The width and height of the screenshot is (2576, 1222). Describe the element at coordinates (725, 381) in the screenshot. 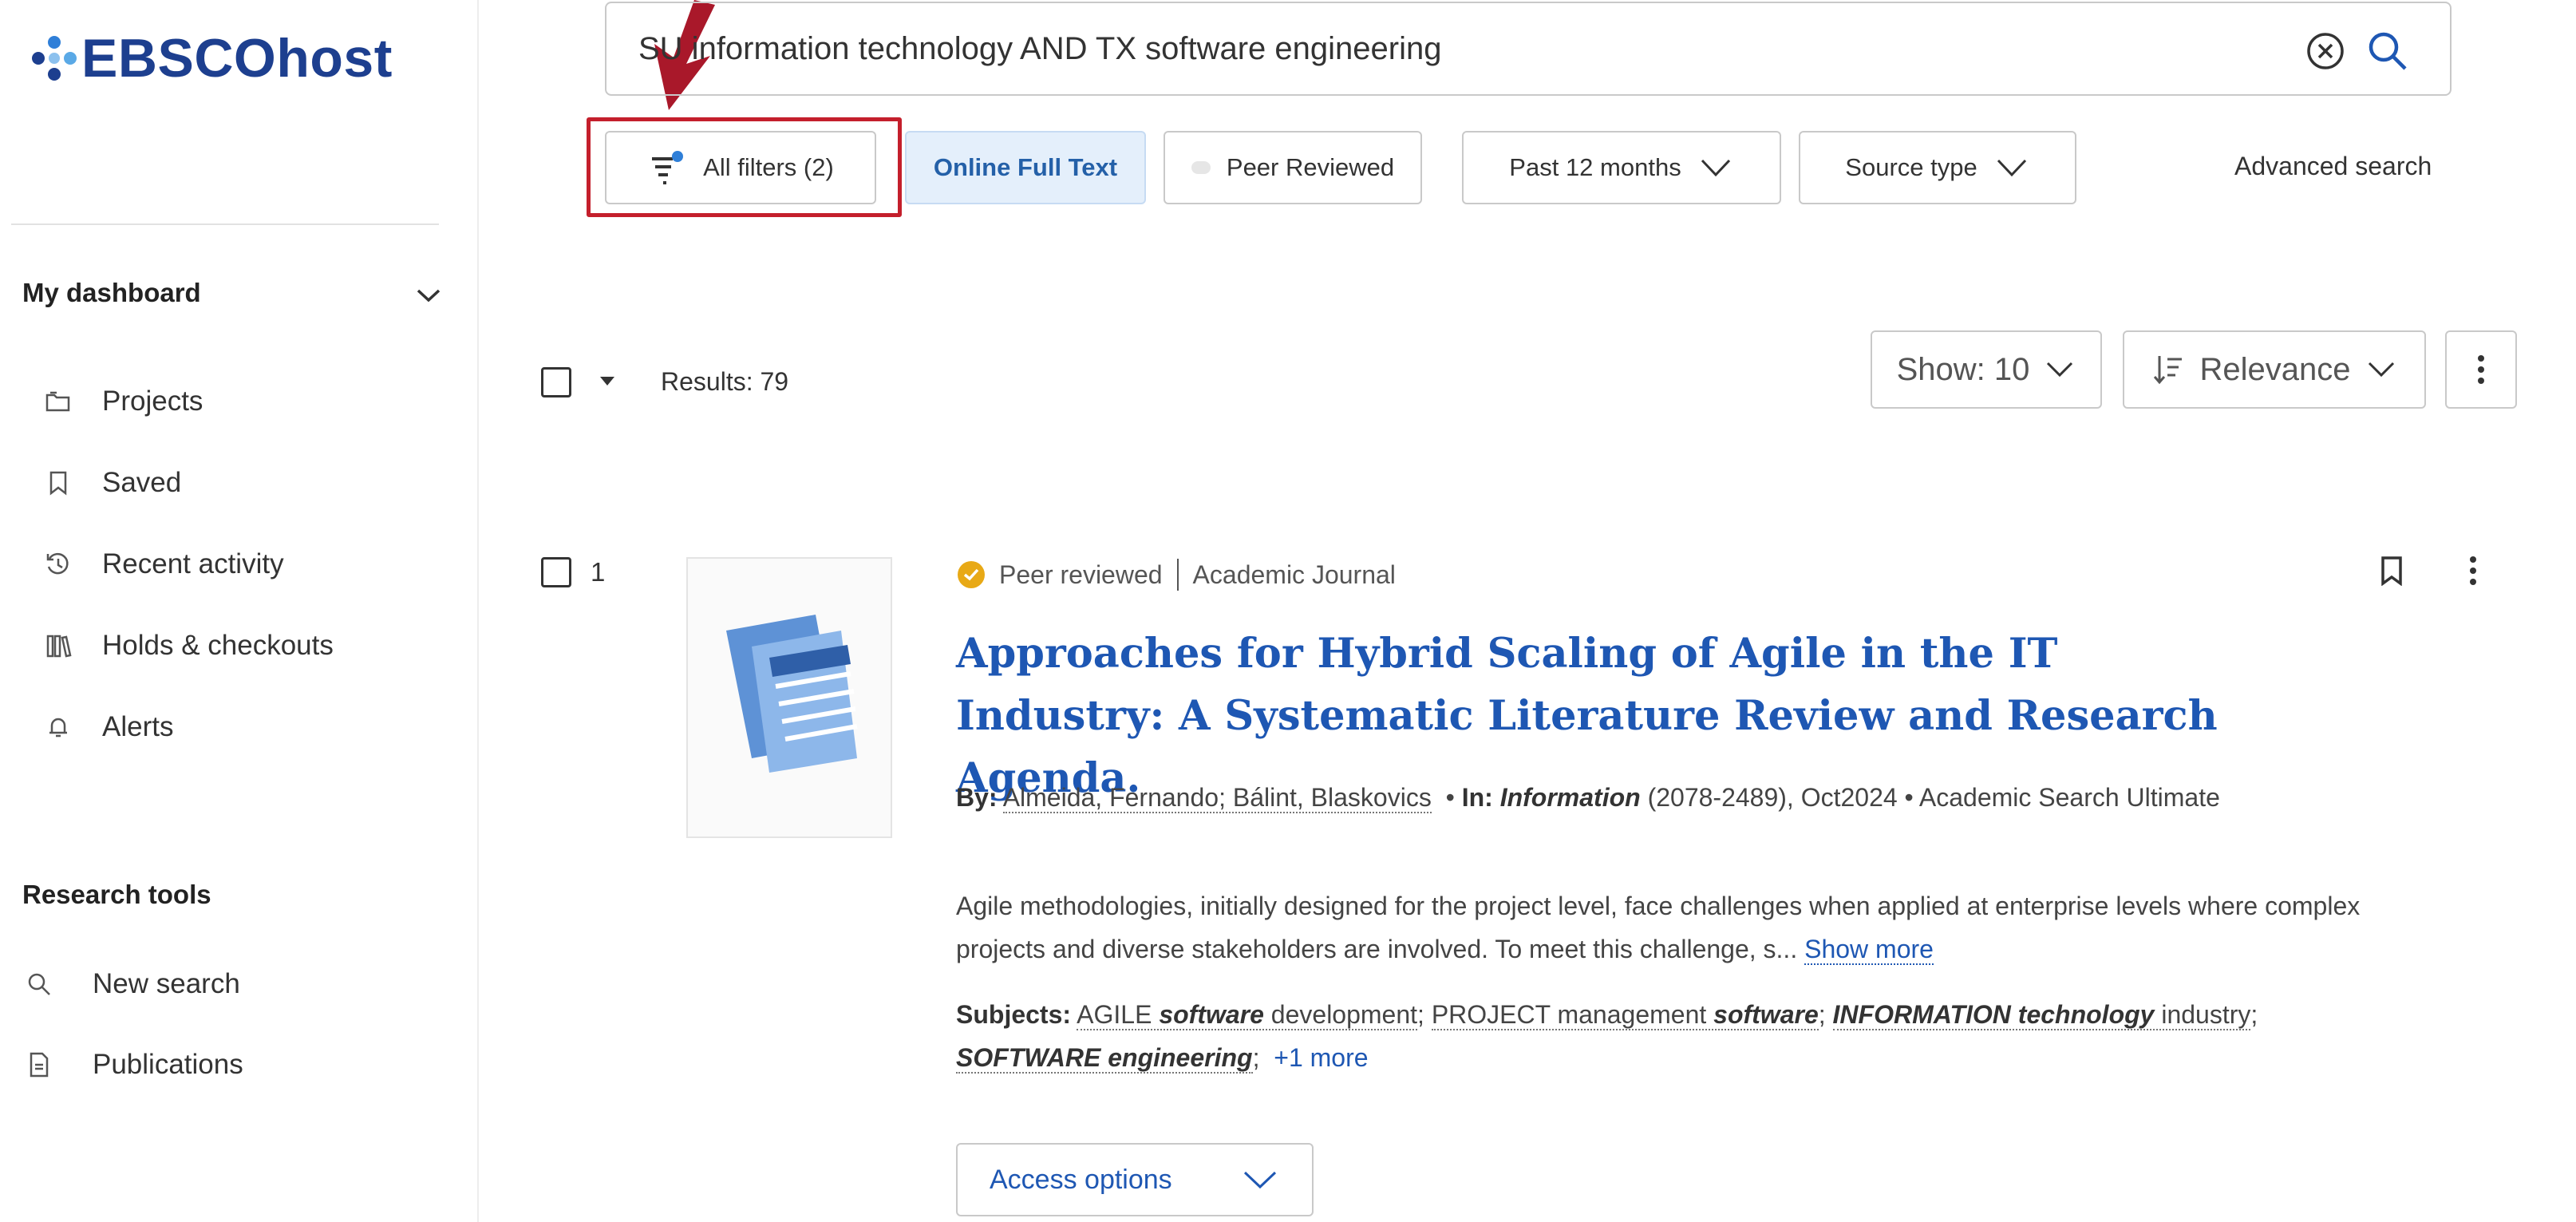

I see `results-count: Results: 79` at that location.